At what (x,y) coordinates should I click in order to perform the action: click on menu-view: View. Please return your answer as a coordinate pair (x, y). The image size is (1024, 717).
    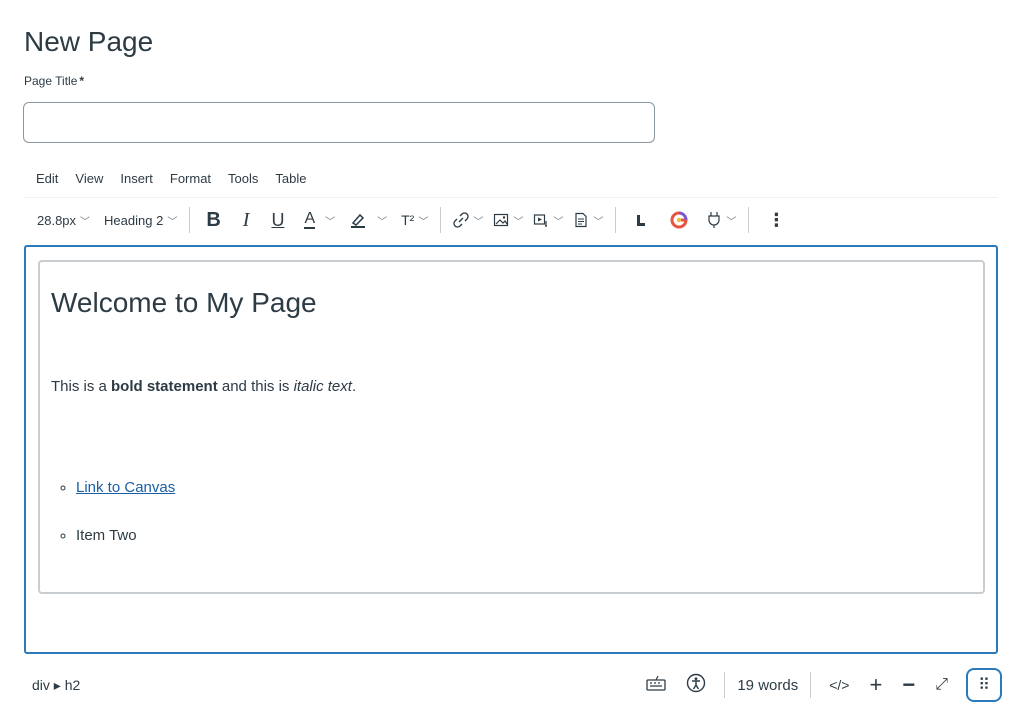
    Looking at the image, I should click on (89, 178).